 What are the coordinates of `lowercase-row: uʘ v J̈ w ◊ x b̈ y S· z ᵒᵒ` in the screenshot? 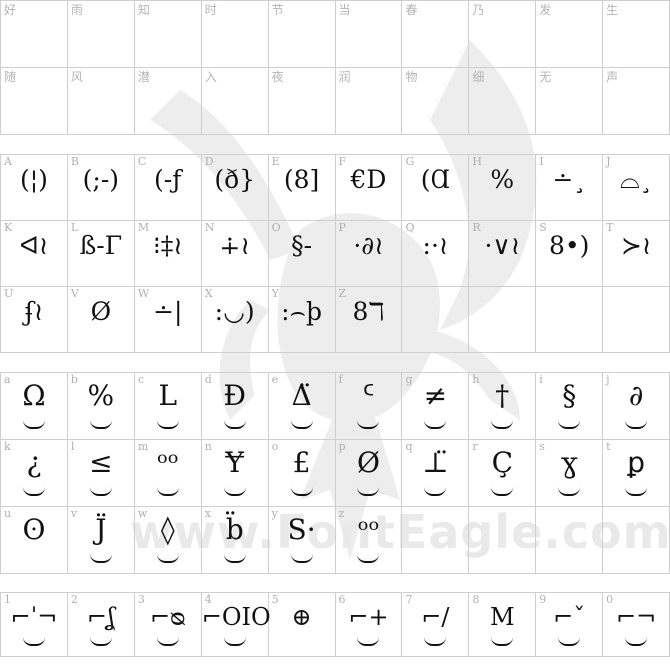 It's located at (335, 540).